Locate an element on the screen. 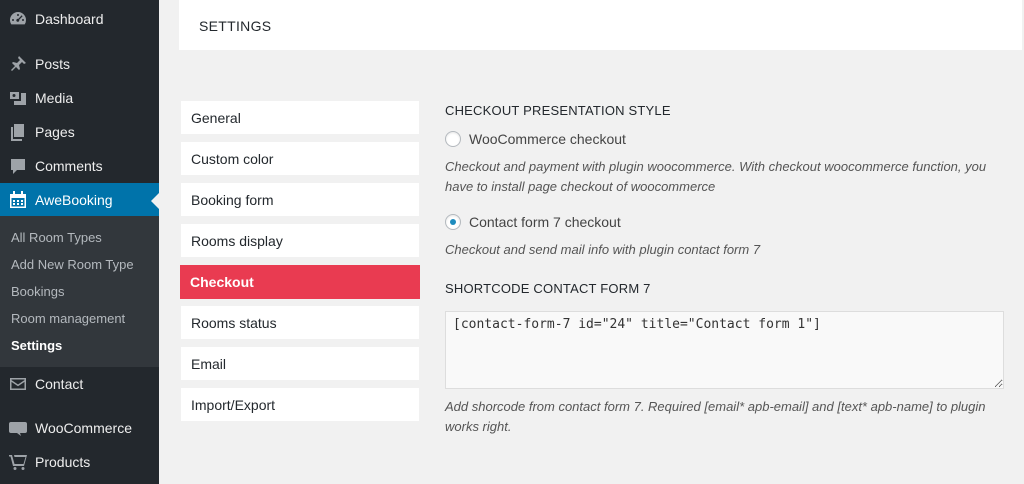 The height and width of the screenshot is (484, 1024). media-icon is located at coordinates (17, 98).